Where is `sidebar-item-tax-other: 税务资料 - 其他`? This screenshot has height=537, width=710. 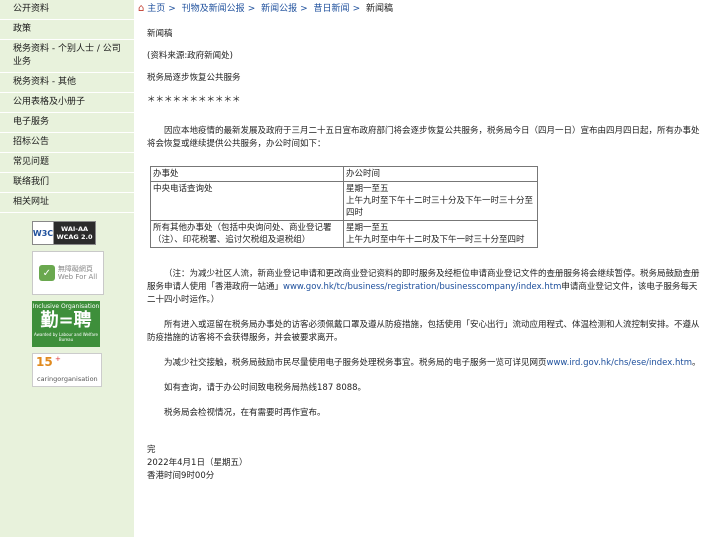
sidebar-item-tax-other: 税务资料 - 其他 is located at coordinates (67, 83).